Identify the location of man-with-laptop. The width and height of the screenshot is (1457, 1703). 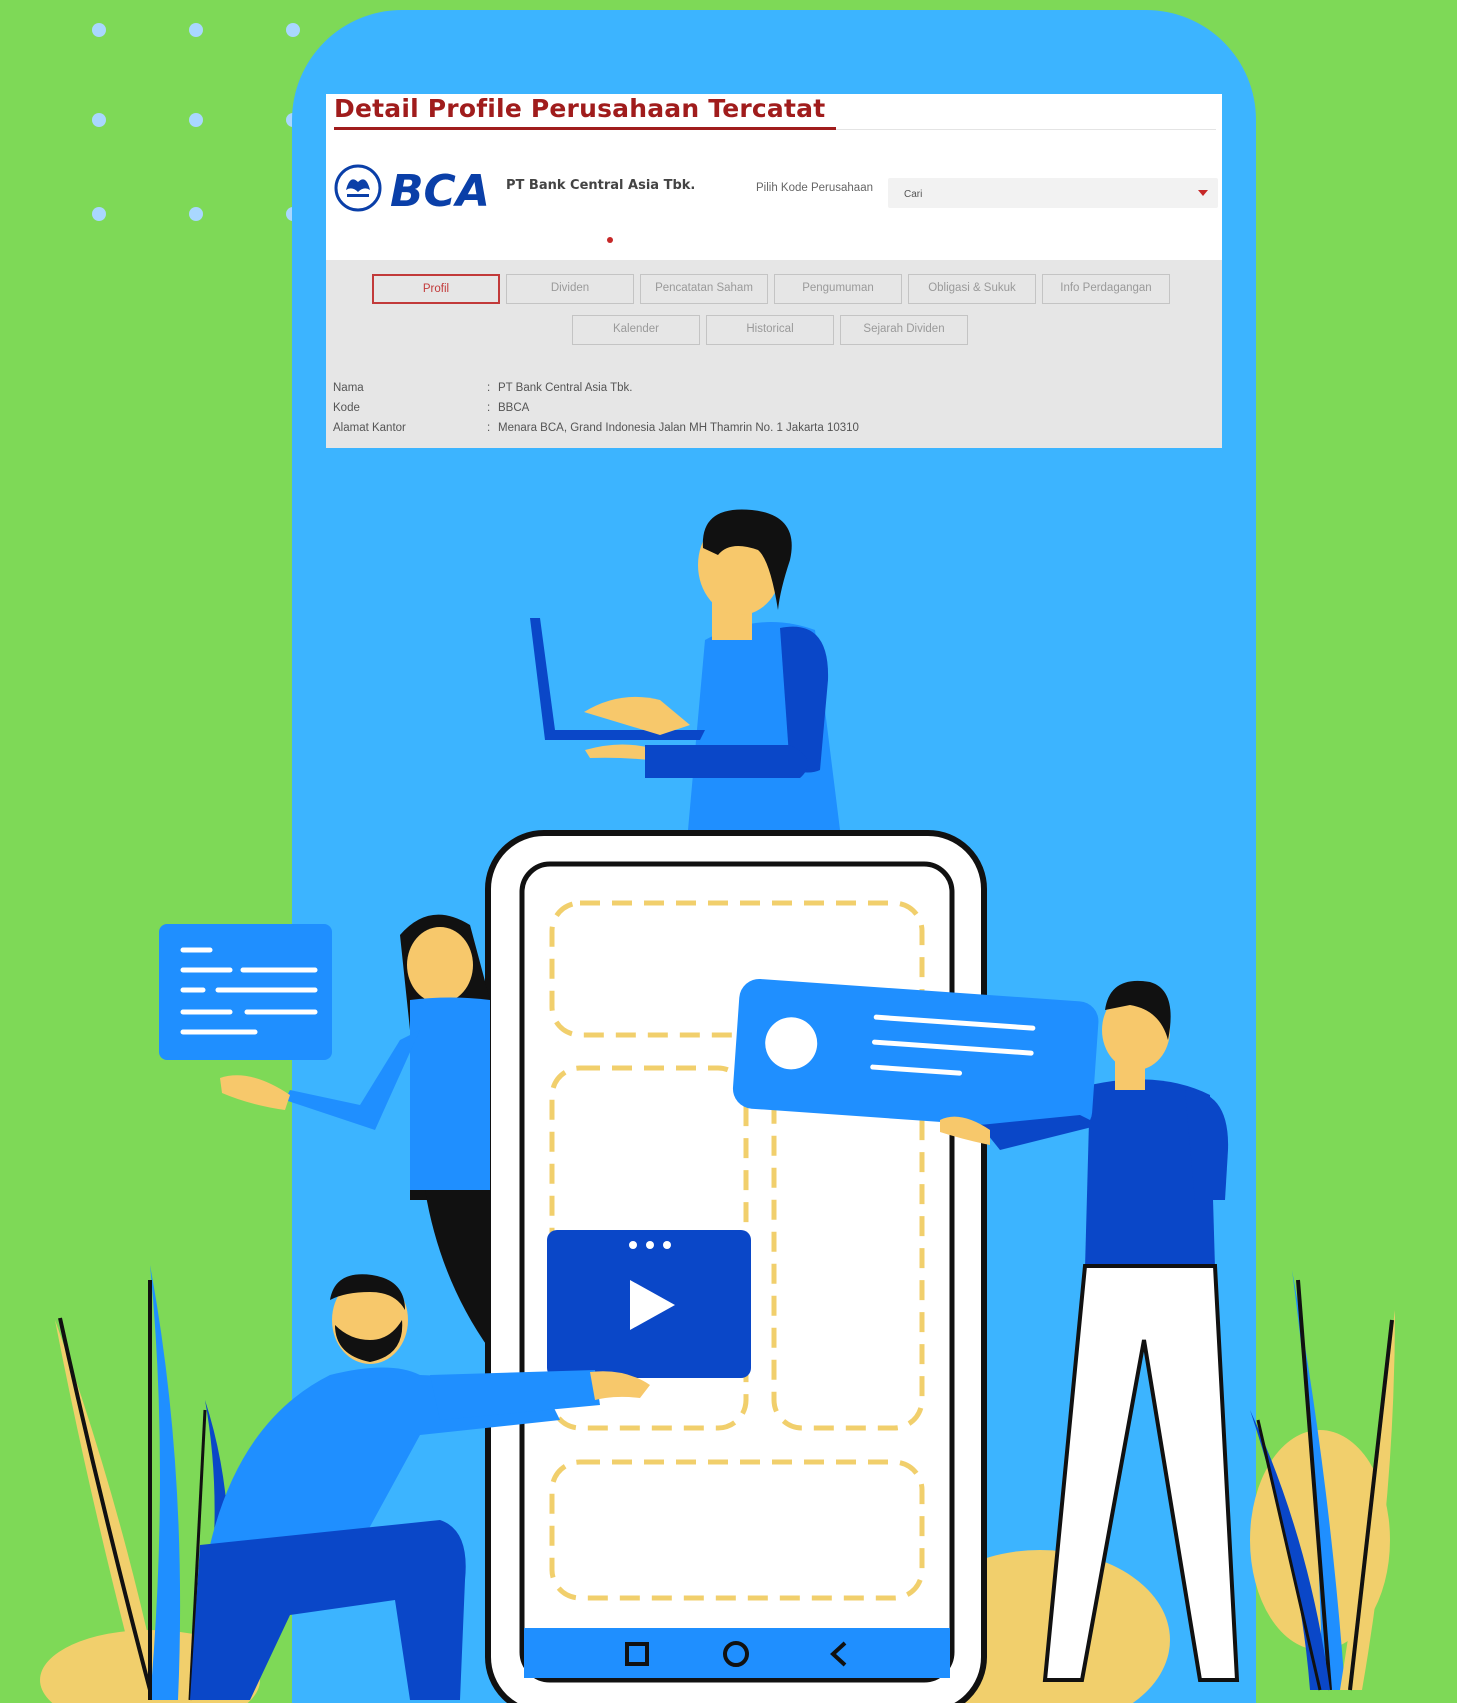
(685, 669).